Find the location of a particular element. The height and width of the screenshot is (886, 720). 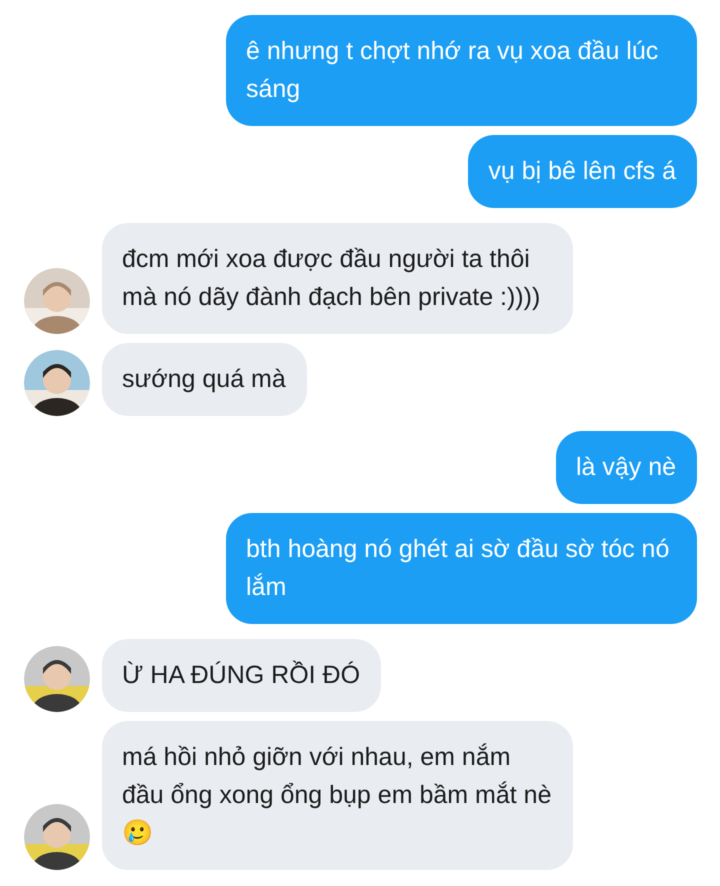

message-bubble: má hồi nhỏ giỡn với nhau, em nắm đầu ổng xong ổng bụp em bầm mắt nè 🥲 is located at coordinates (337, 795).